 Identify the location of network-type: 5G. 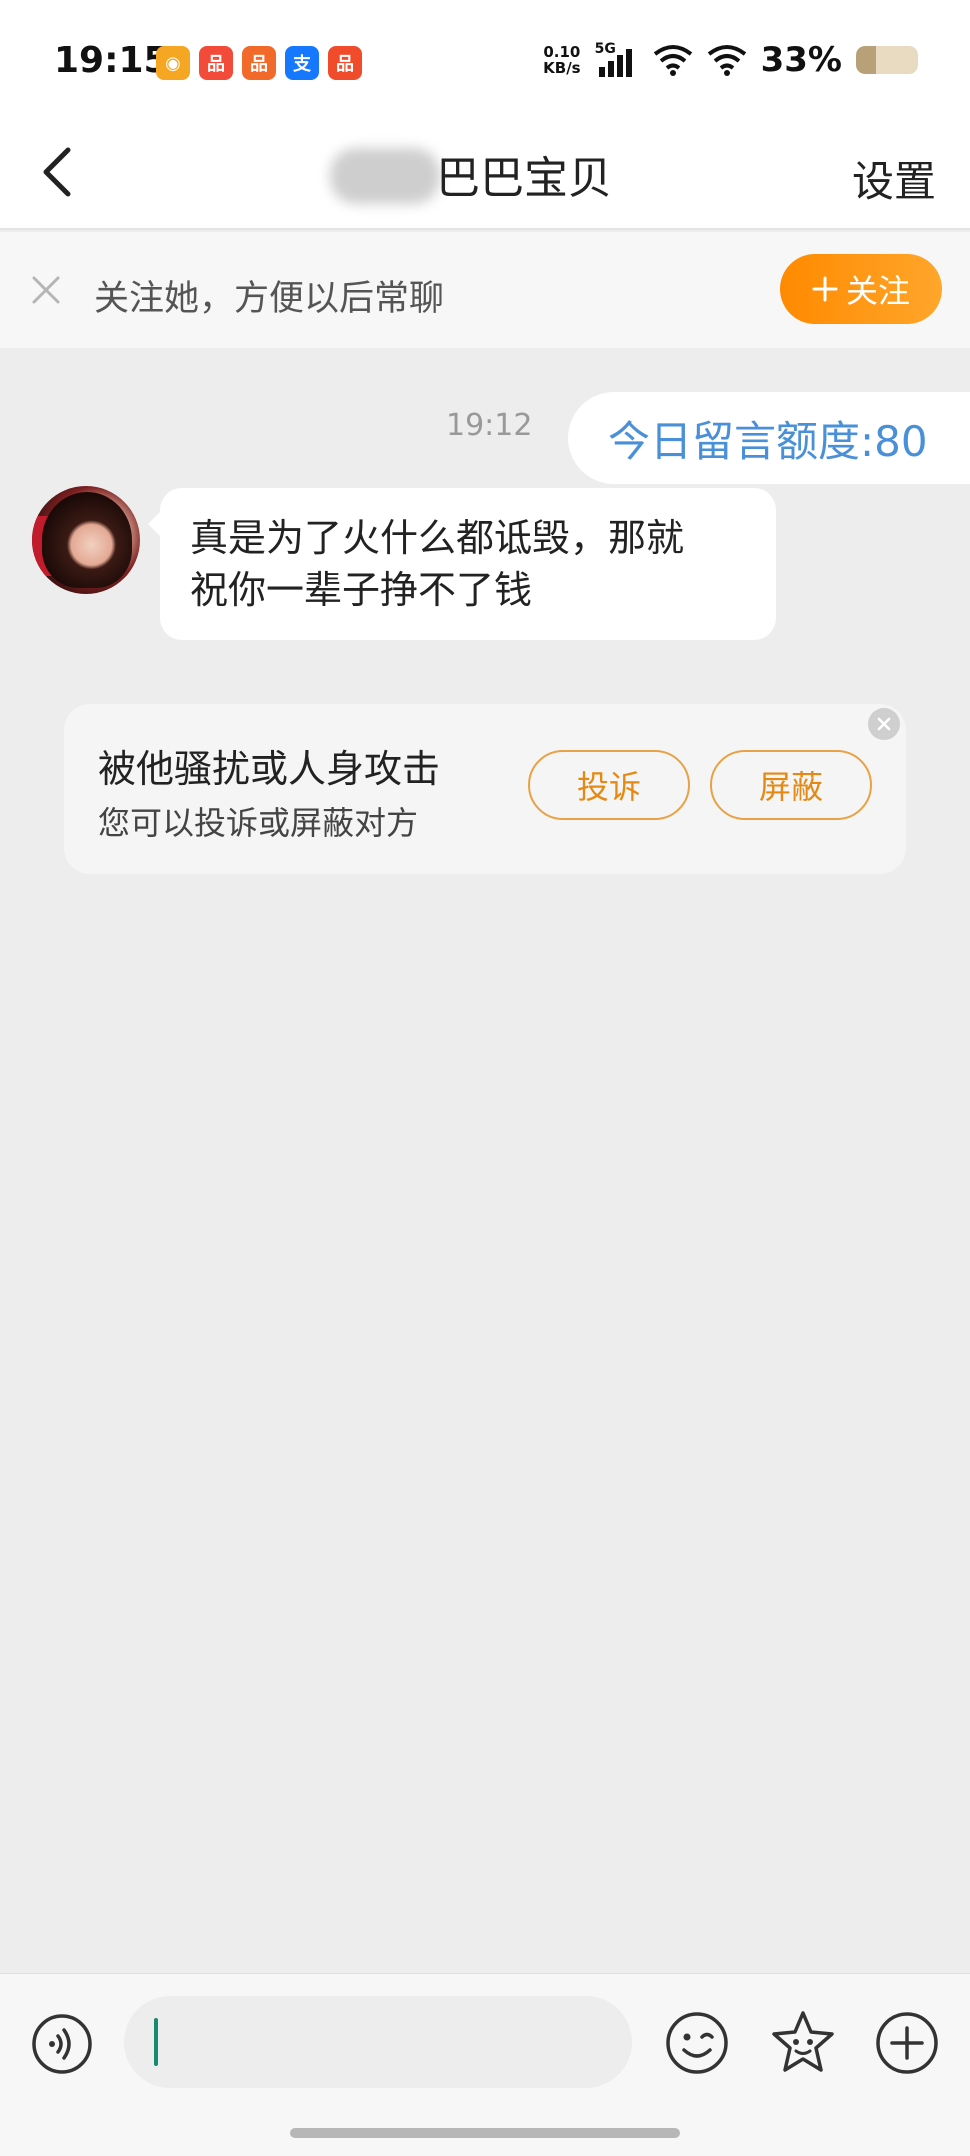
(605, 49).